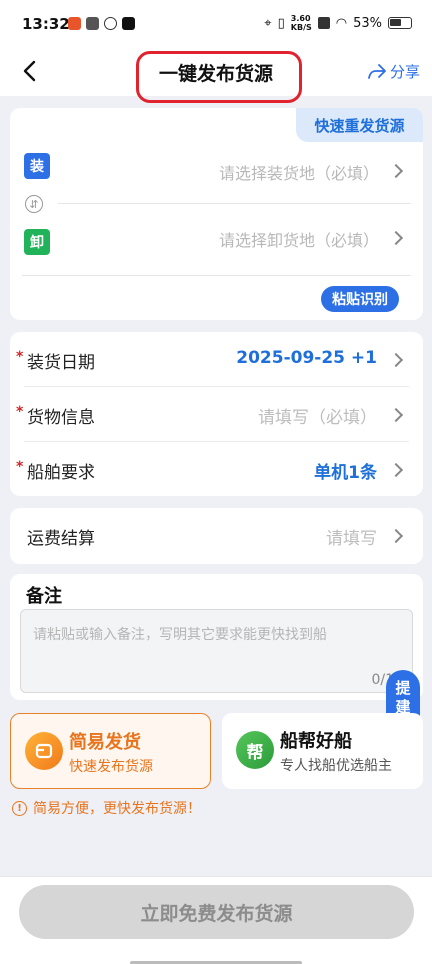 This screenshot has height=964, width=432. Describe the element at coordinates (37, 166) in the screenshot. I see `load-tag: 装` at that location.